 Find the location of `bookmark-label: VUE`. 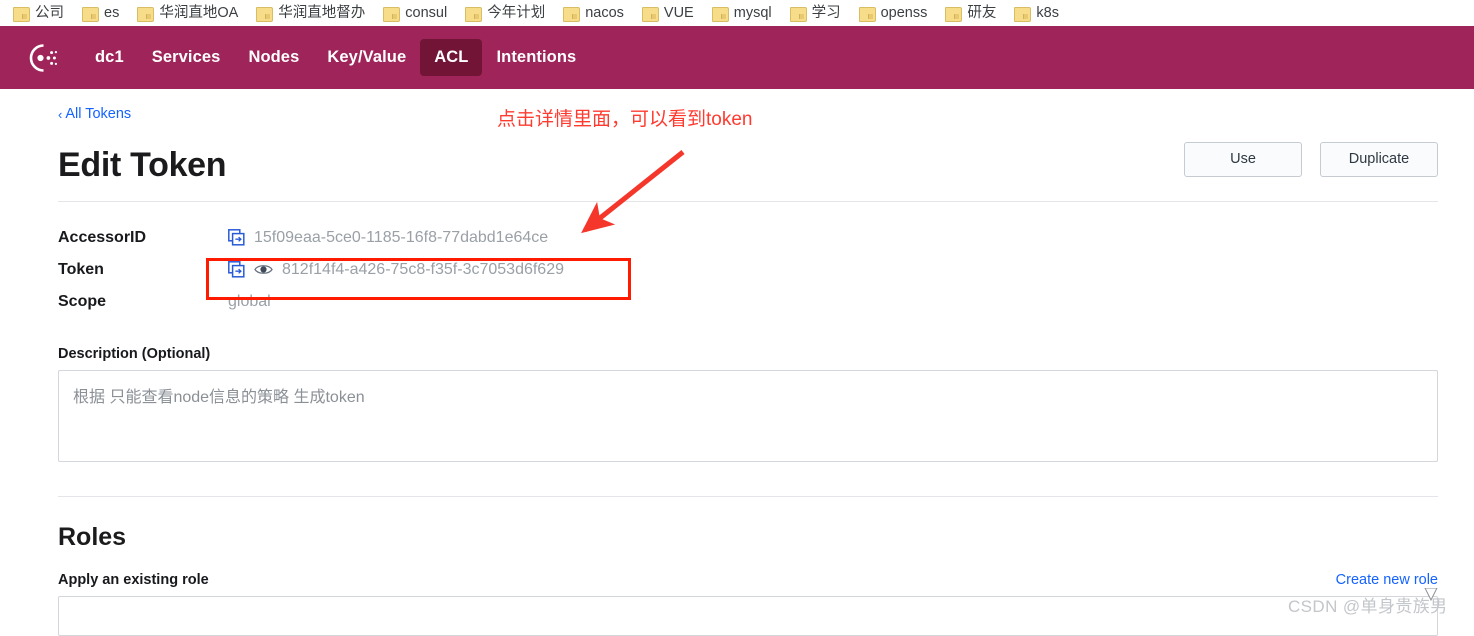

bookmark-label: VUE is located at coordinates (678, 12).